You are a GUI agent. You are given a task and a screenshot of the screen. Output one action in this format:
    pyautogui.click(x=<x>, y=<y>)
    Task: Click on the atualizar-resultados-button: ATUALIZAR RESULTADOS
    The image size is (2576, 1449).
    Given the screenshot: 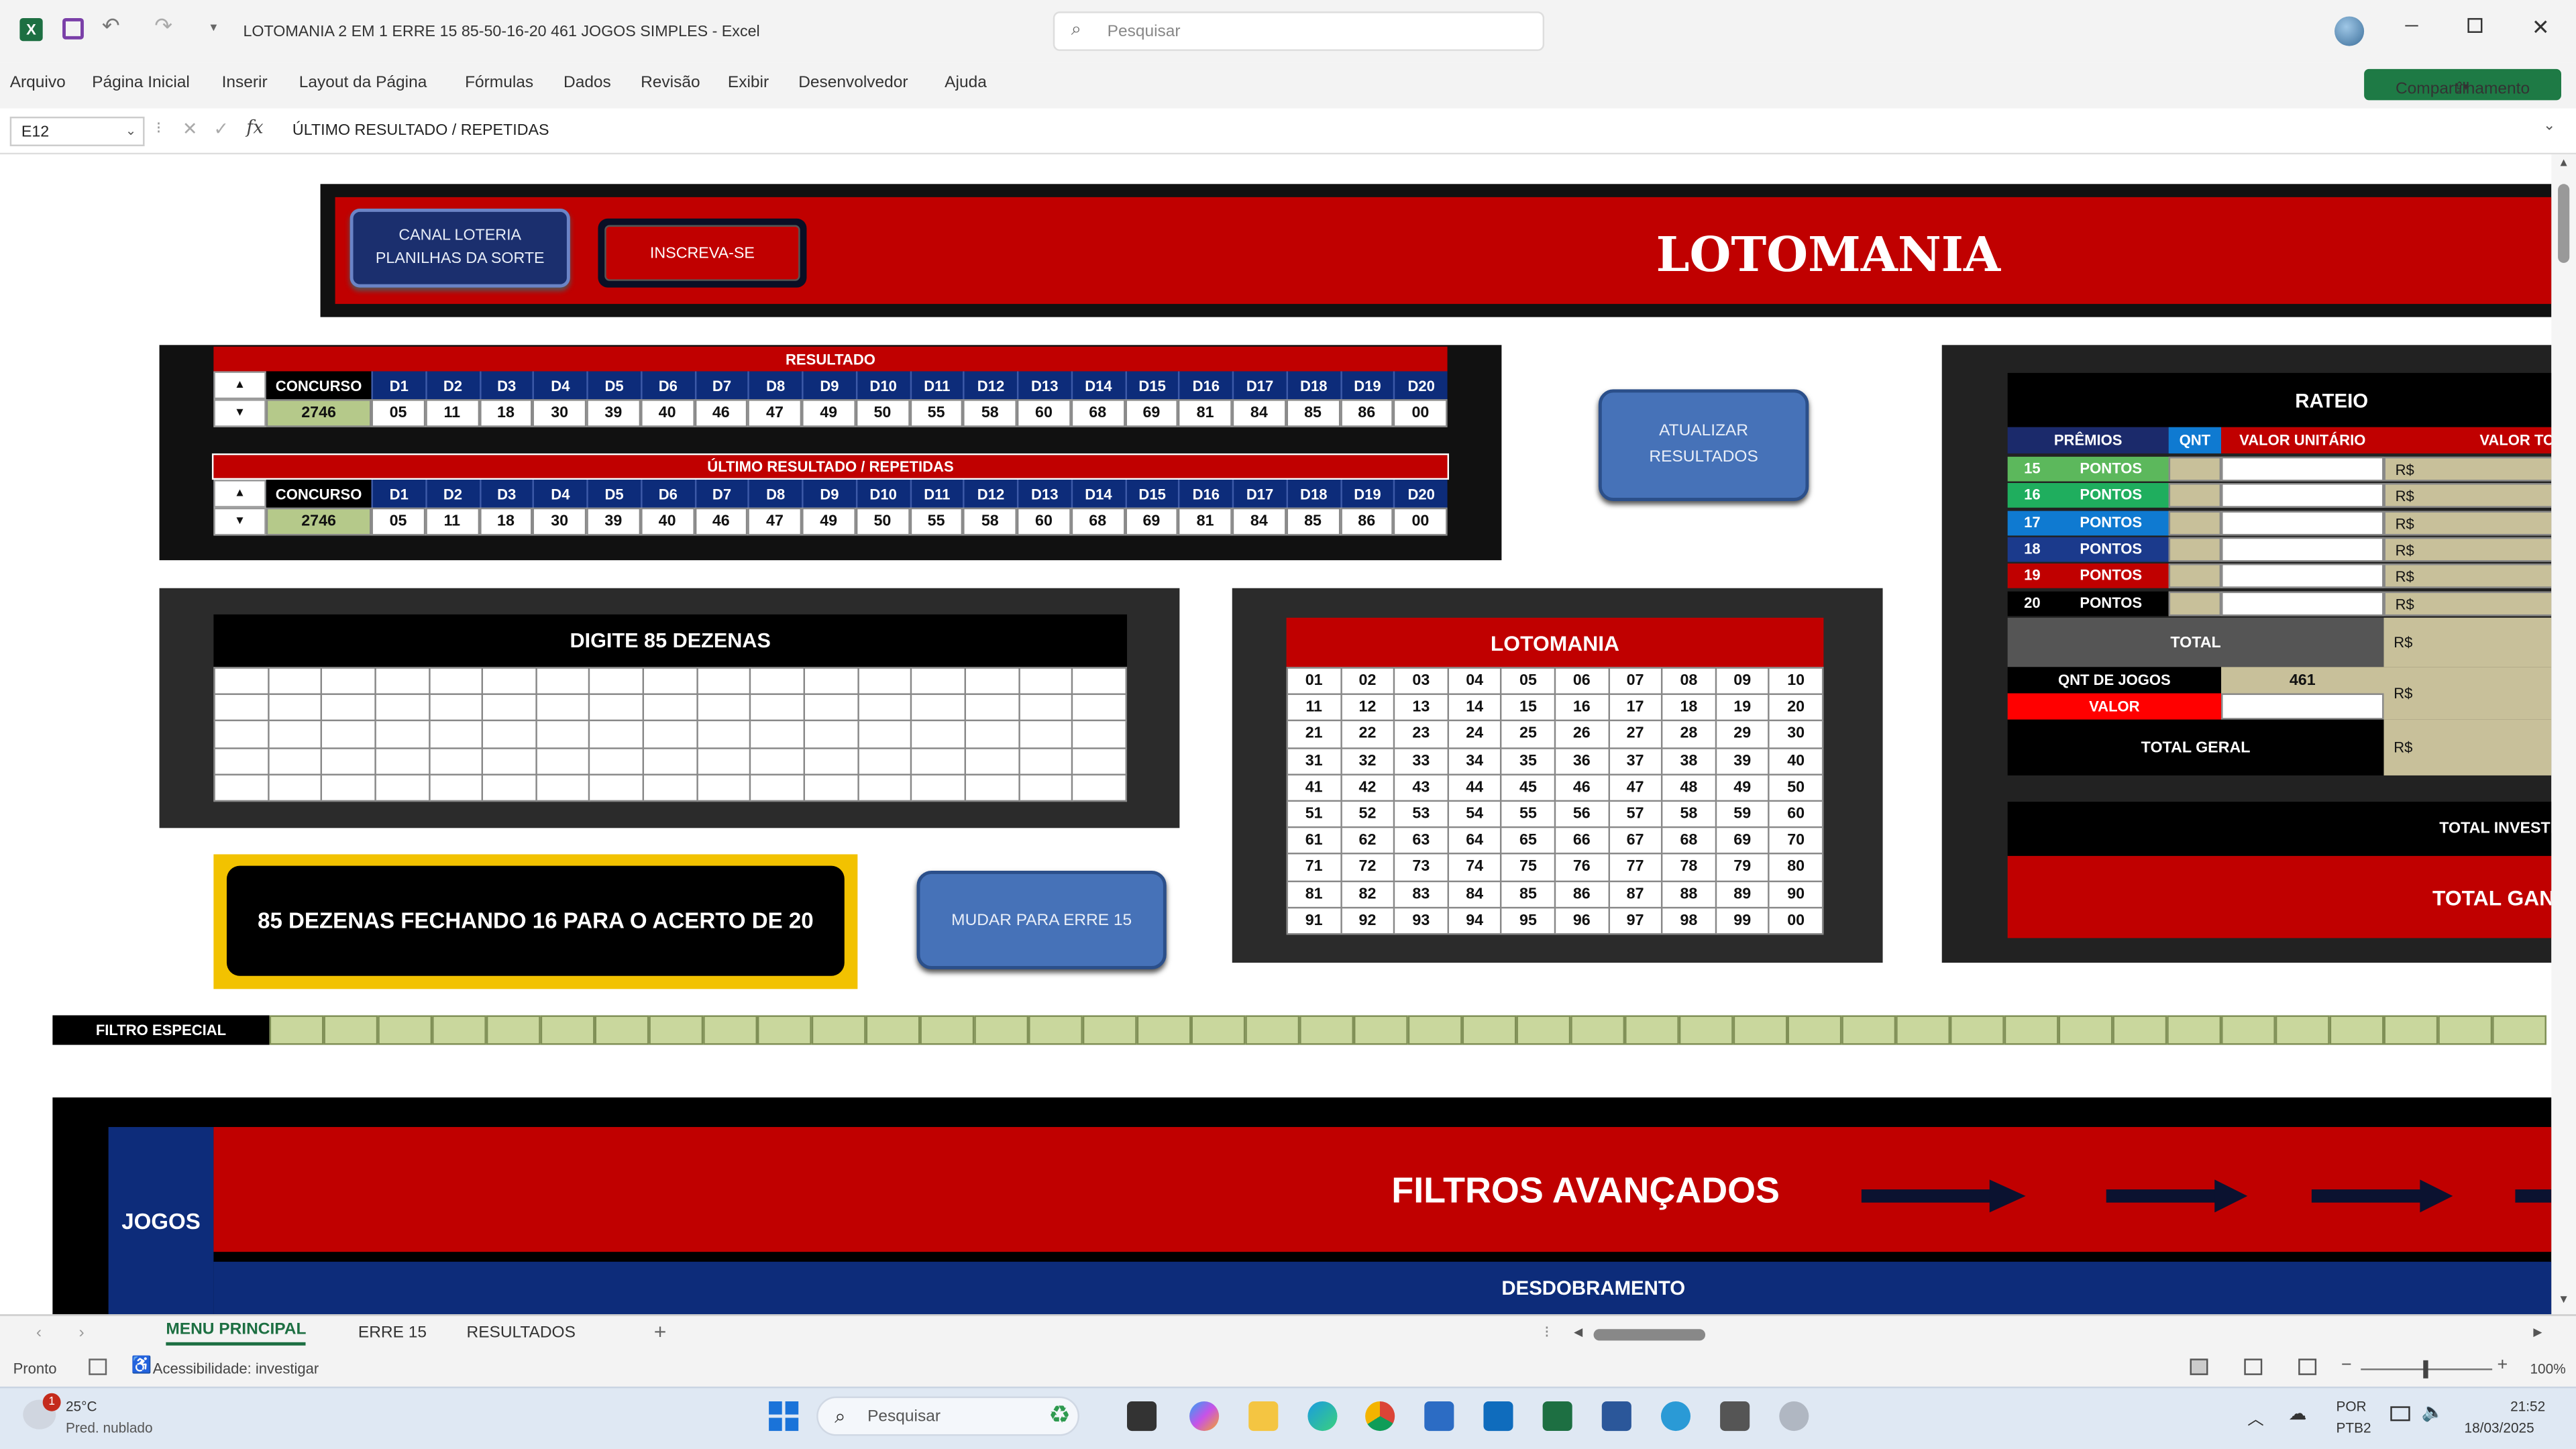 What is the action you would take?
    pyautogui.click(x=1703, y=445)
    